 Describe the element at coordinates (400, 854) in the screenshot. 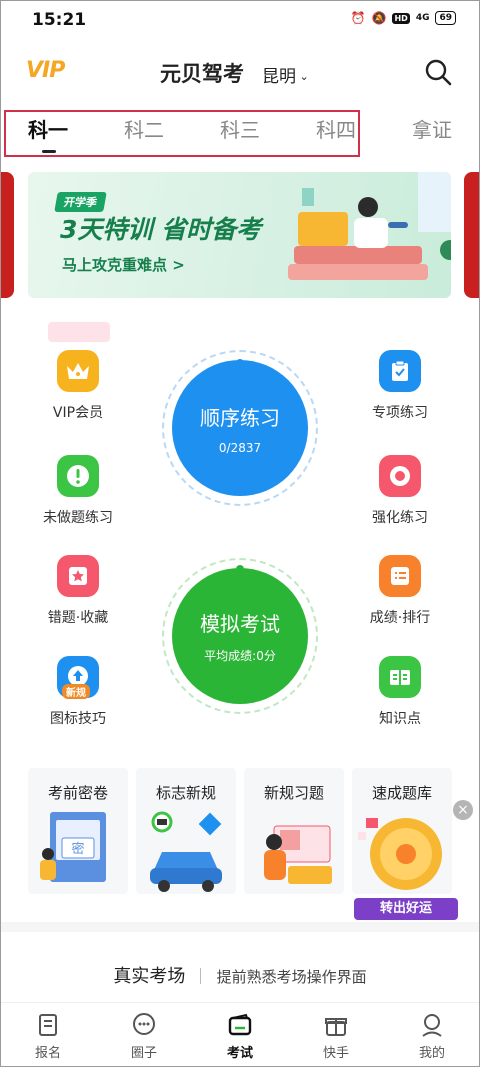

I see `lucky-wheel-icon` at that location.